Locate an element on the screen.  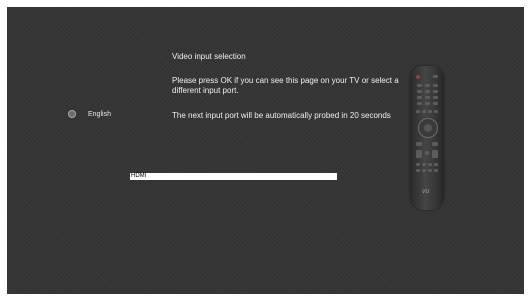
language-option: English is located at coordinates (89, 114).